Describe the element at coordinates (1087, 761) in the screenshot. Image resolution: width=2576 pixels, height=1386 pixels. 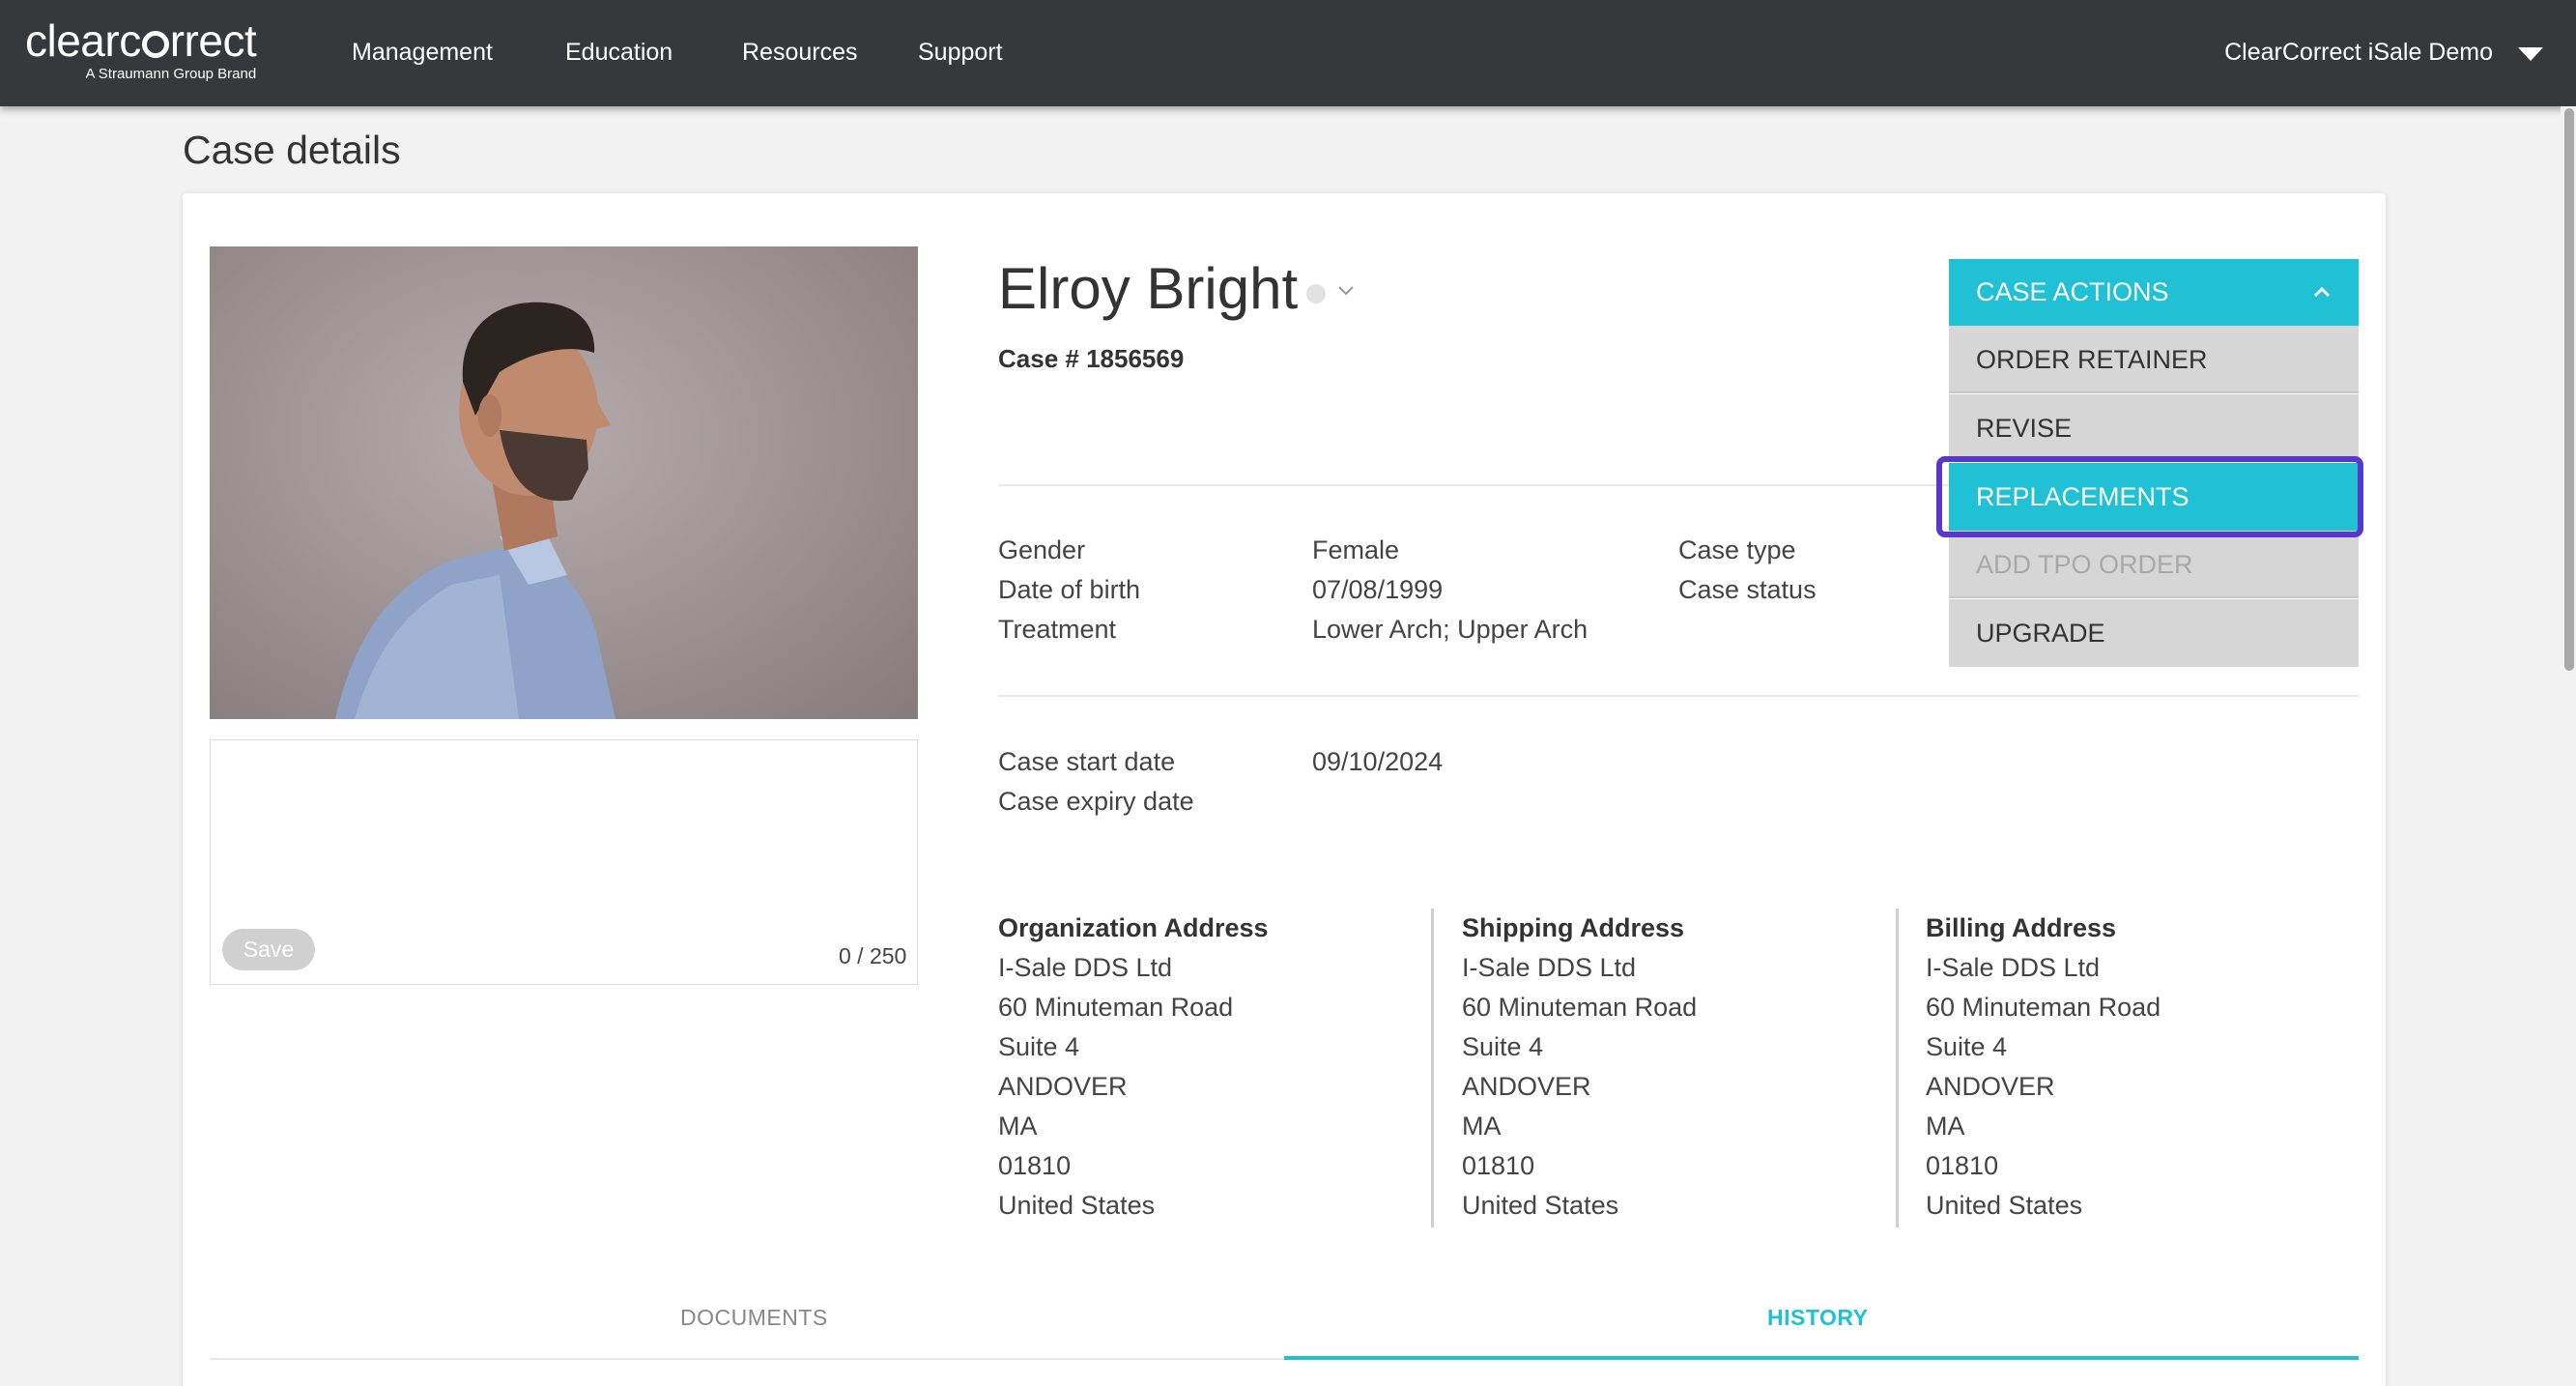
I see `label-case-start-date: Case start date` at that location.